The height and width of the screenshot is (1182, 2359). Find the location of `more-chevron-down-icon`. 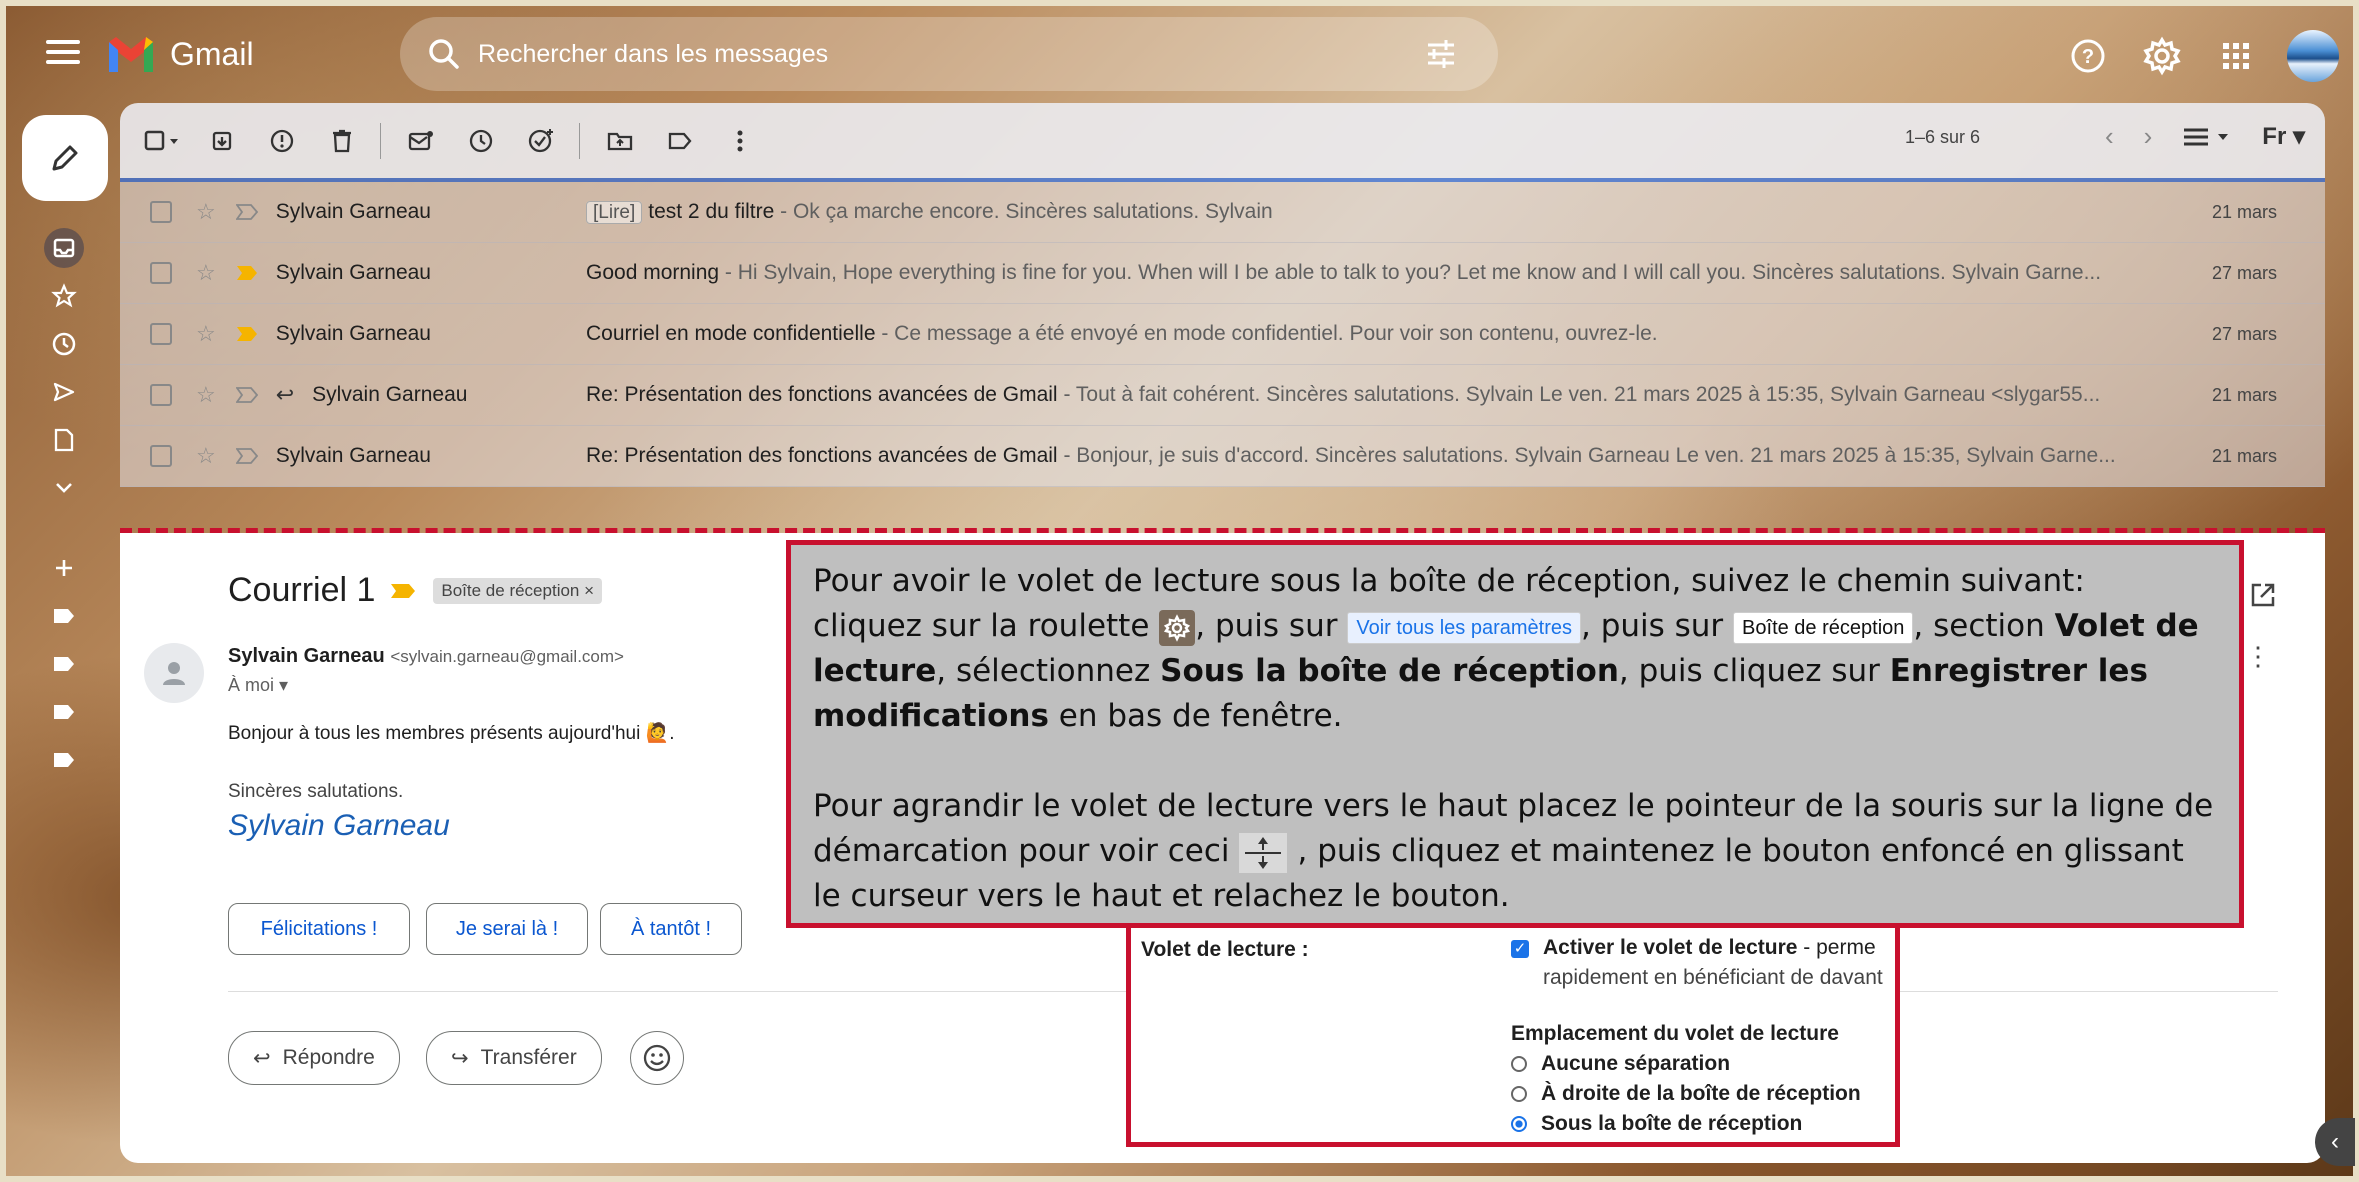

more-chevron-down-icon is located at coordinates (64, 488).